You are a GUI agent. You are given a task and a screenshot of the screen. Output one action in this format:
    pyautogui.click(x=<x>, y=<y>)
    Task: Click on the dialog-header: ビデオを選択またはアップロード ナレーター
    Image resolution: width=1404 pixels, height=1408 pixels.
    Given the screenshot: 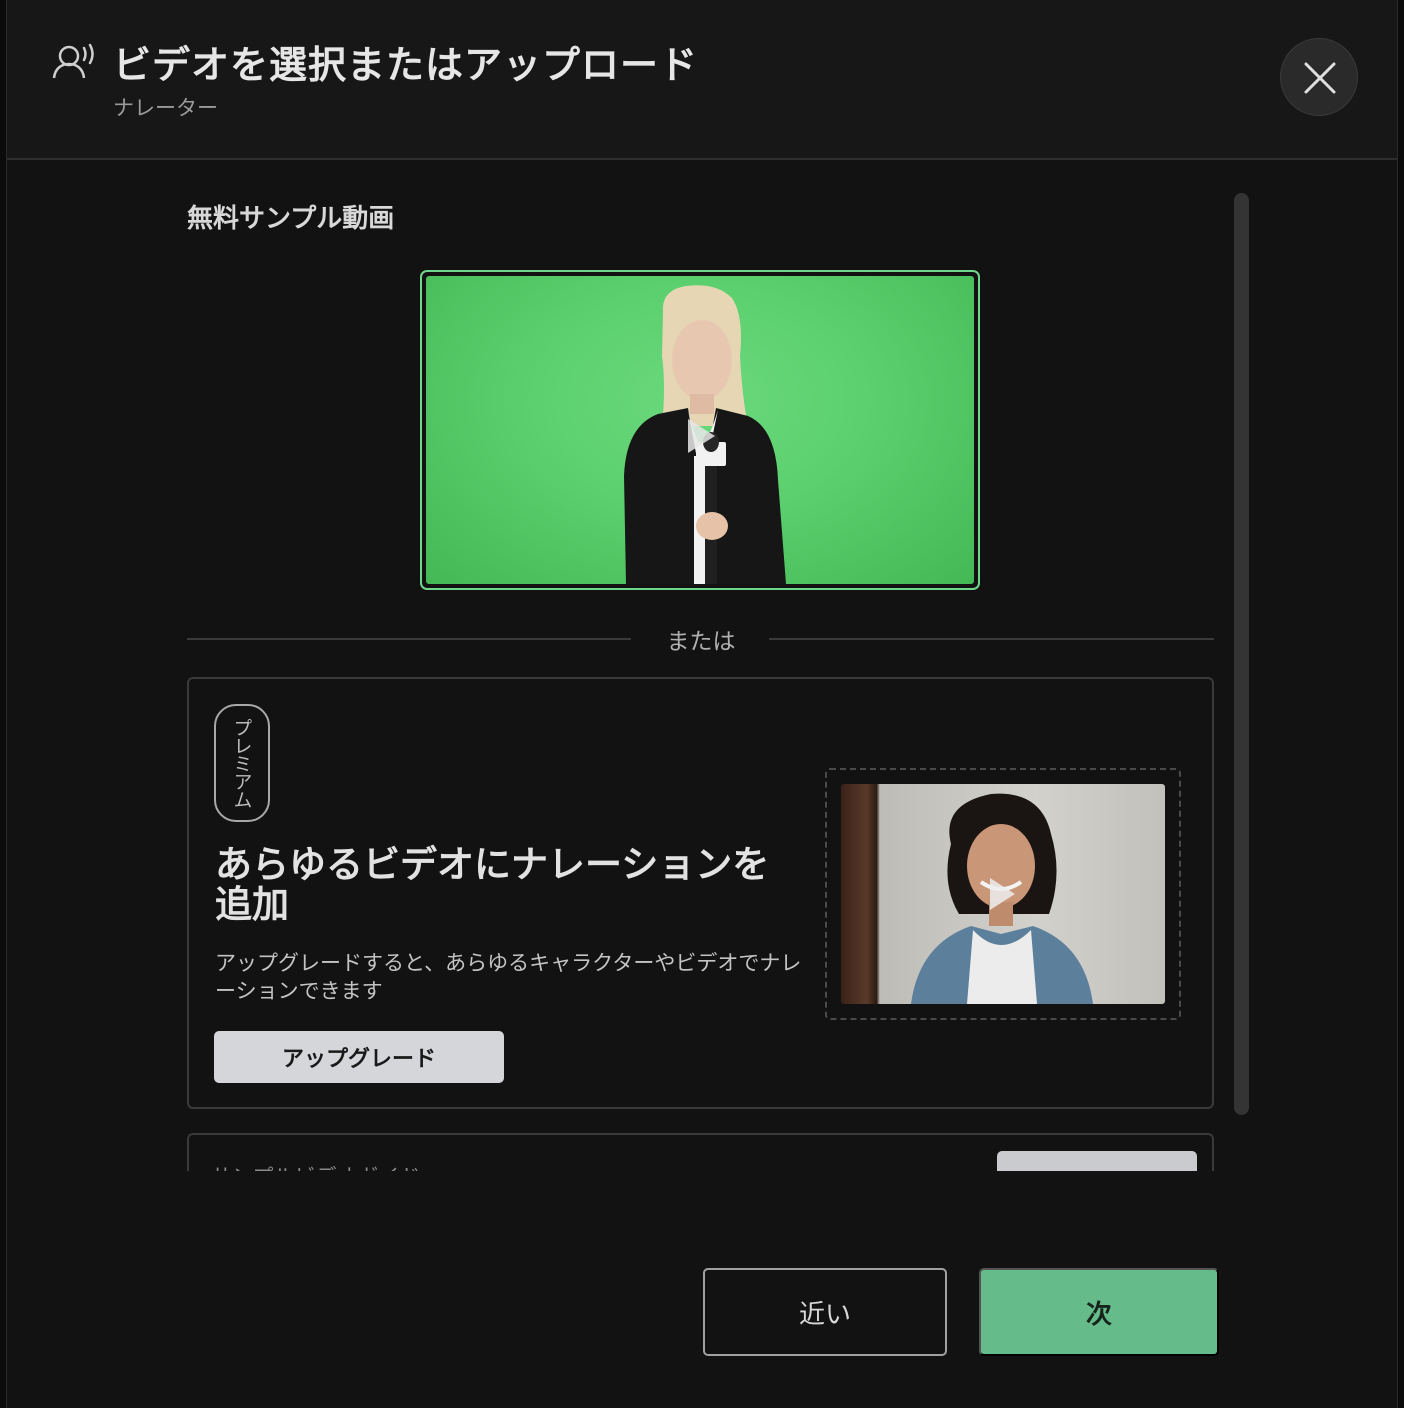 What is the action you would take?
    pyautogui.click(x=702, y=80)
    